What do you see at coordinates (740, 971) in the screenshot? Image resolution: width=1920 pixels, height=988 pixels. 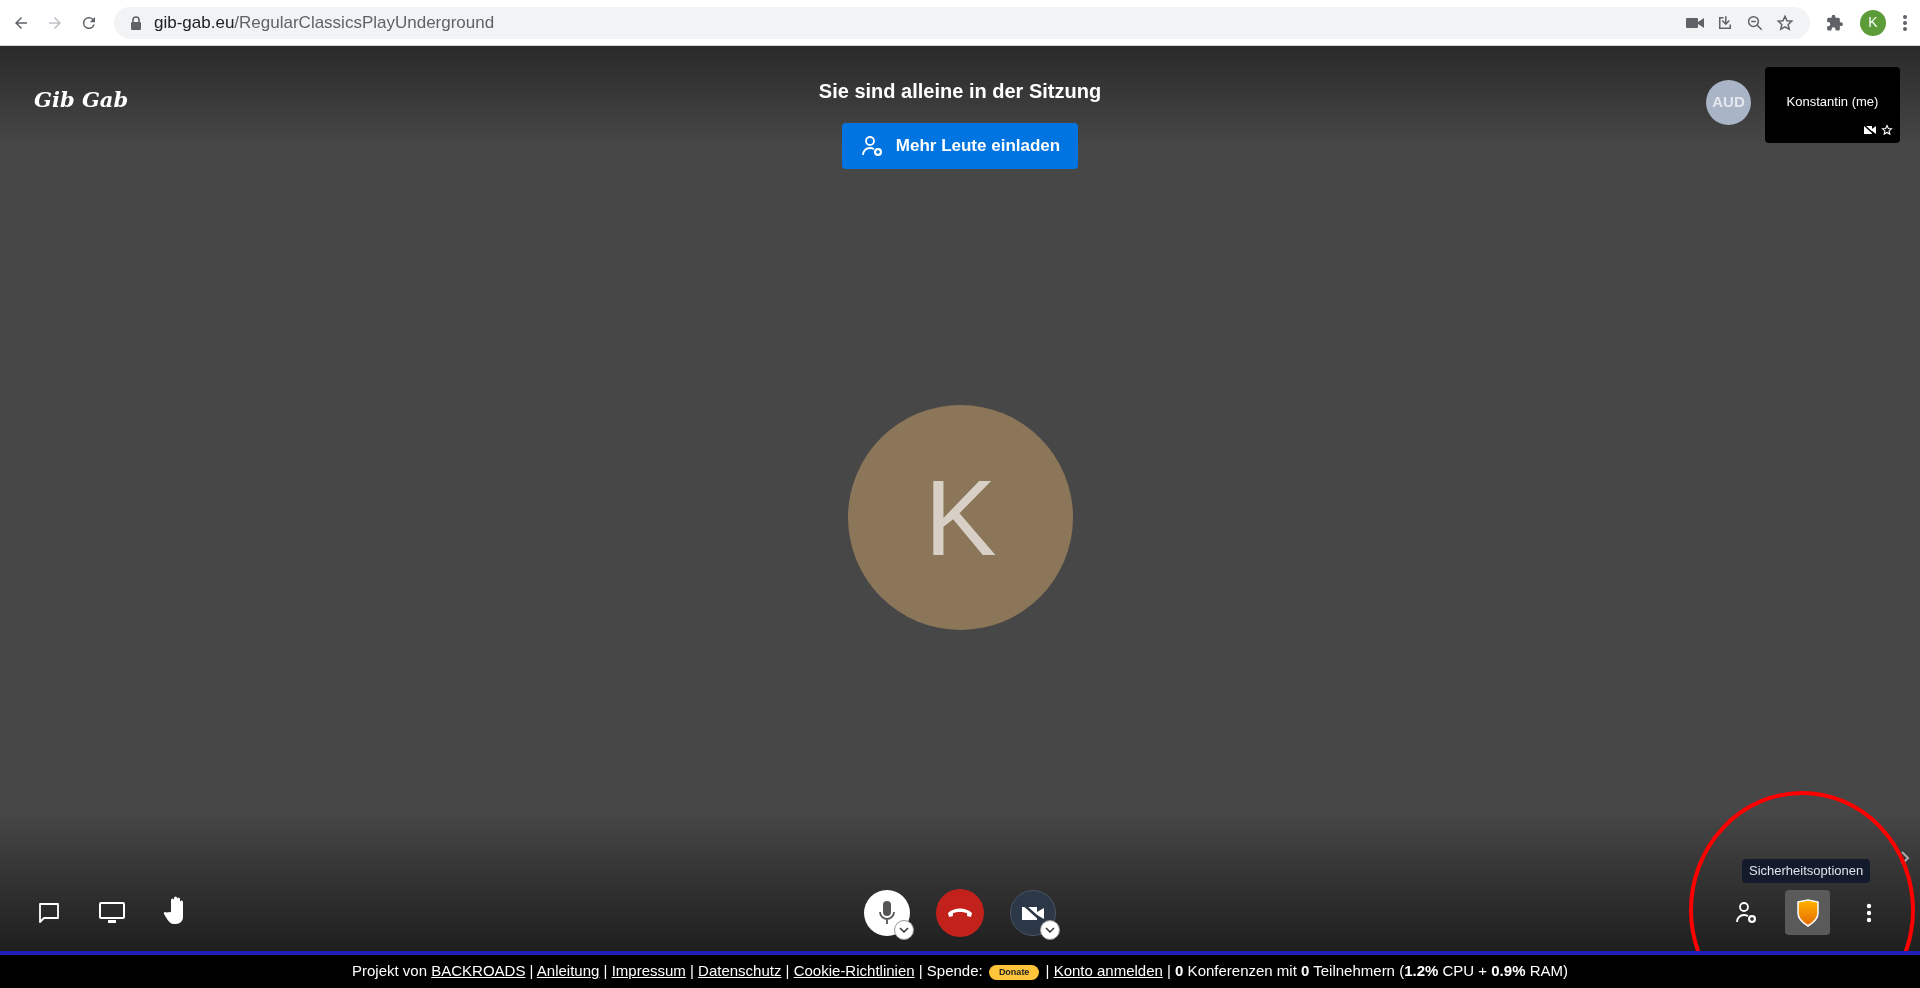 I see `footer-link: Datenschutz` at bounding box center [740, 971].